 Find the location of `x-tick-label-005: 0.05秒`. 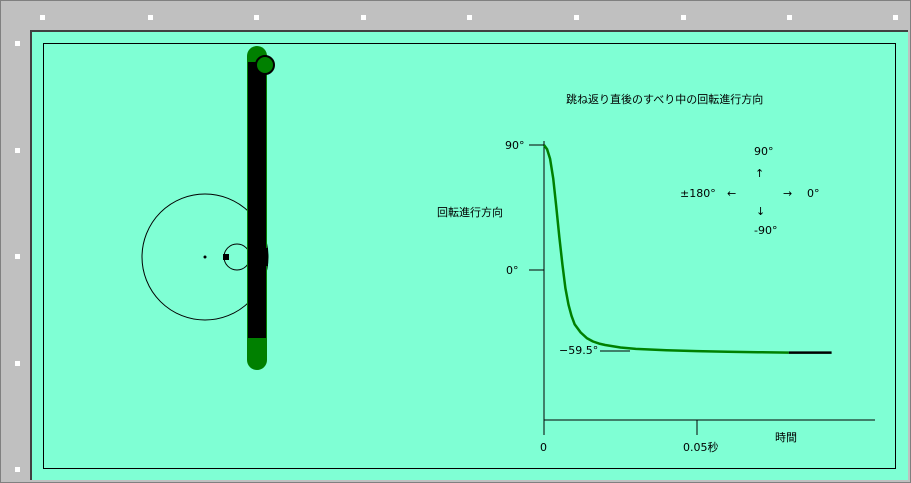

x-tick-label-005: 0.05秒 is located at coordinates (701, 447).